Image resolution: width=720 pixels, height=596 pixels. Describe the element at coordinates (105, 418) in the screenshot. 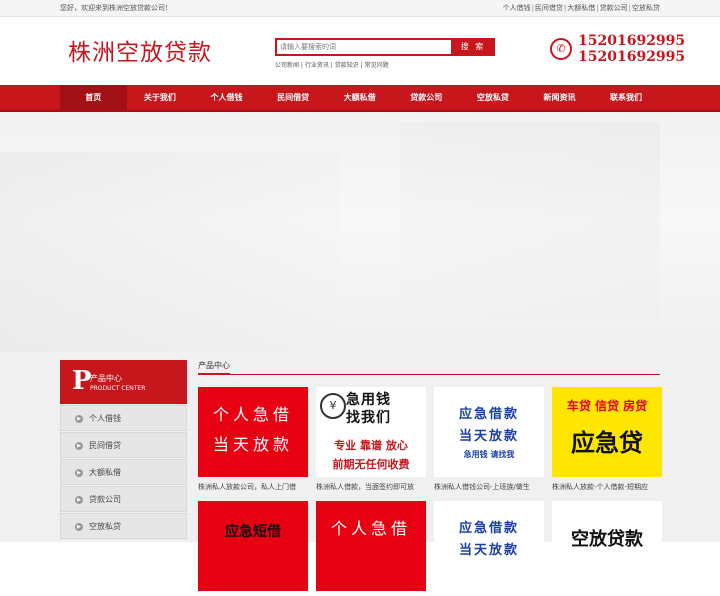

I see `sidebar-item-label: 个人借钱` at that location.